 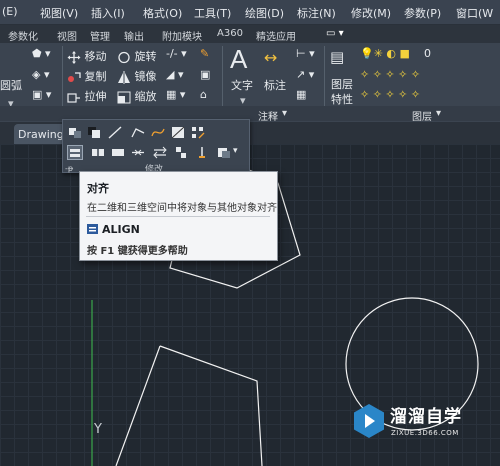 I want to click on join-icon, so click(x=138, y=152).